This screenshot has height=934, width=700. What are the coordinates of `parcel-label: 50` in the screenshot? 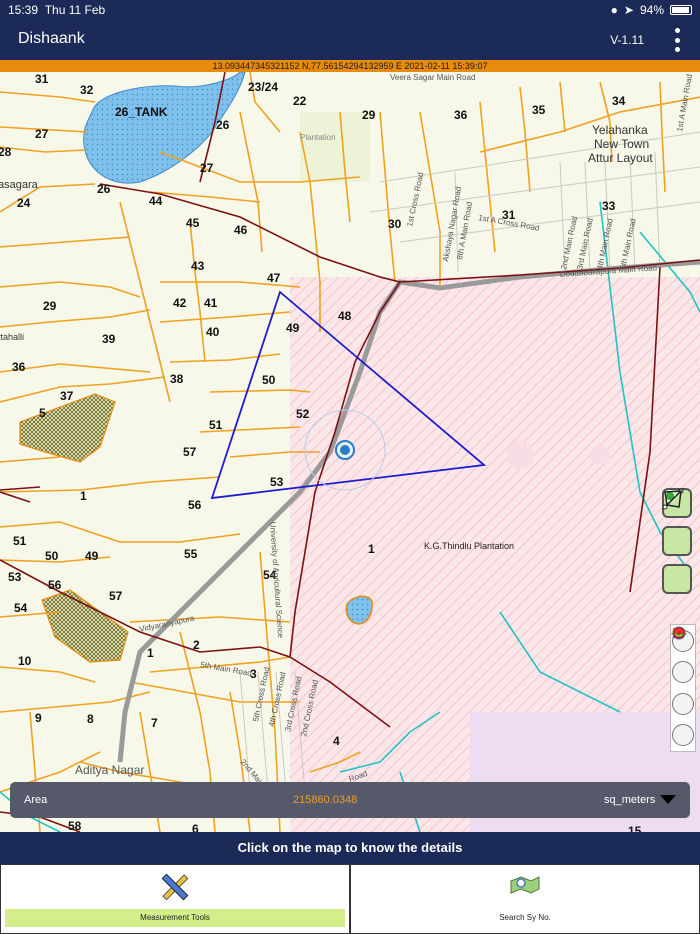 It's located at (52, 556).